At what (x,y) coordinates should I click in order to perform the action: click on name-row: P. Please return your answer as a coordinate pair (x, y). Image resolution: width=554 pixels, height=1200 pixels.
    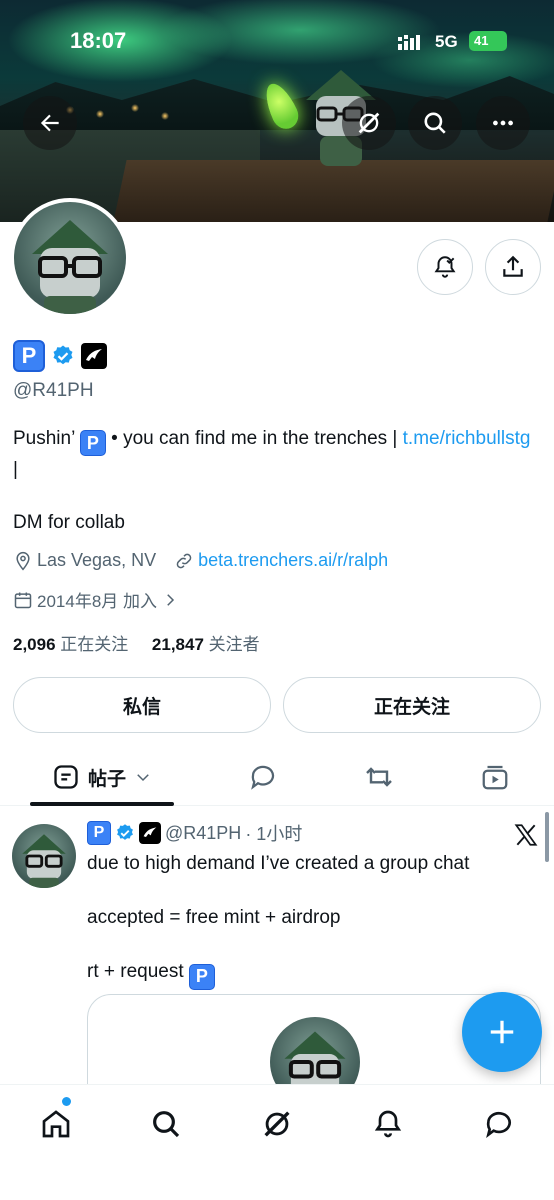
    Looking at the image, I should click on (60, 356).